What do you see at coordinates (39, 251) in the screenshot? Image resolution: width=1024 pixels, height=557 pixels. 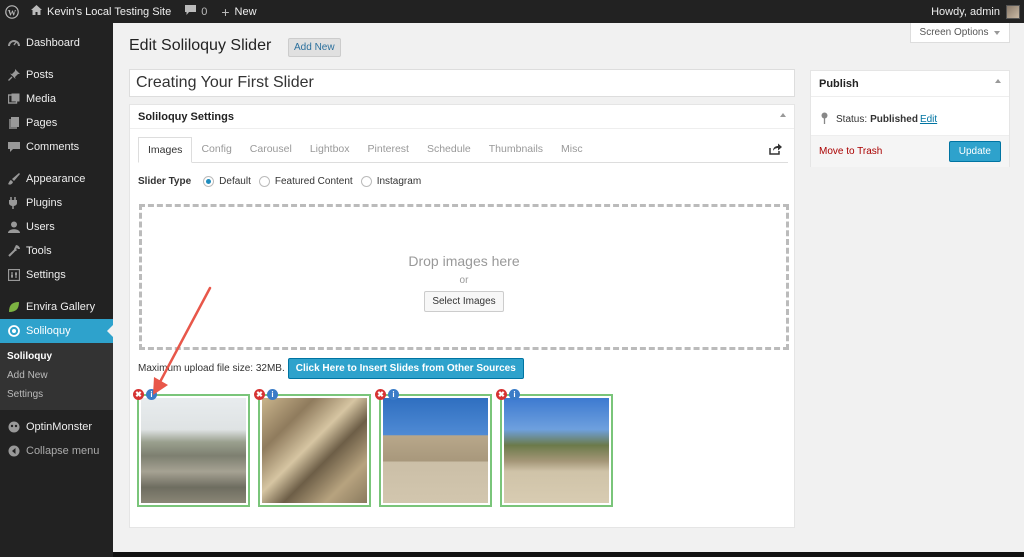 I see `sidebar-item-label: Tools` at bounding box center [39, 251].